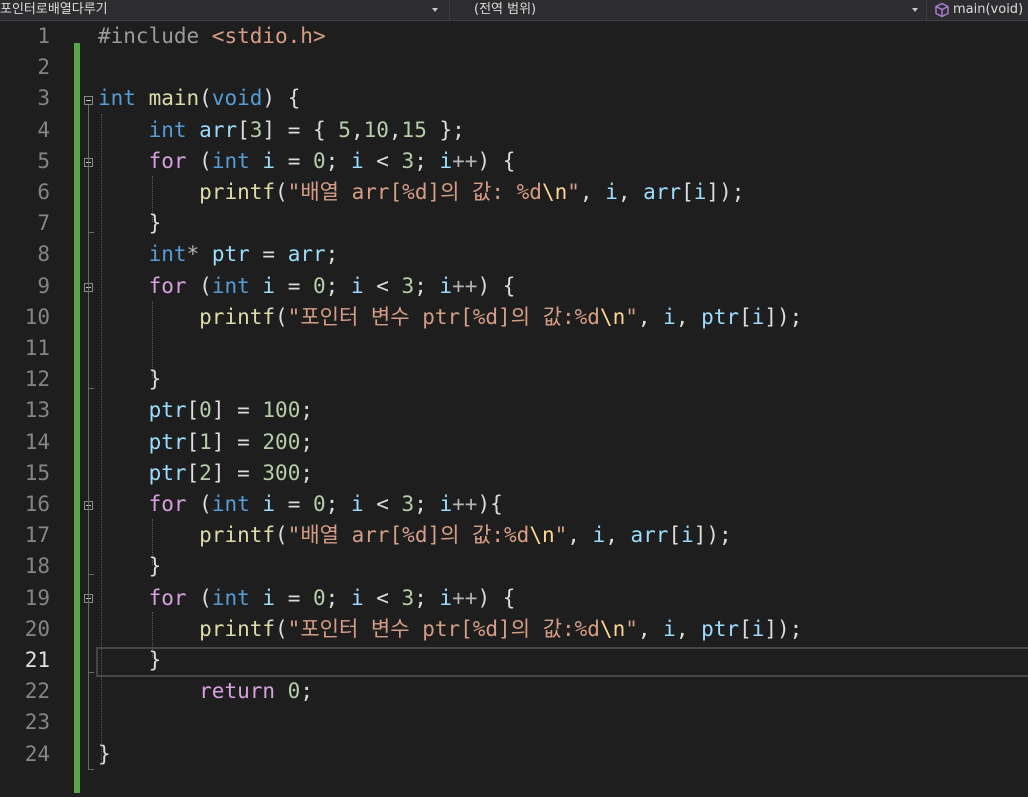  I want to click on code-line: 13 ptr[0] = 100;, so click(514, 410).